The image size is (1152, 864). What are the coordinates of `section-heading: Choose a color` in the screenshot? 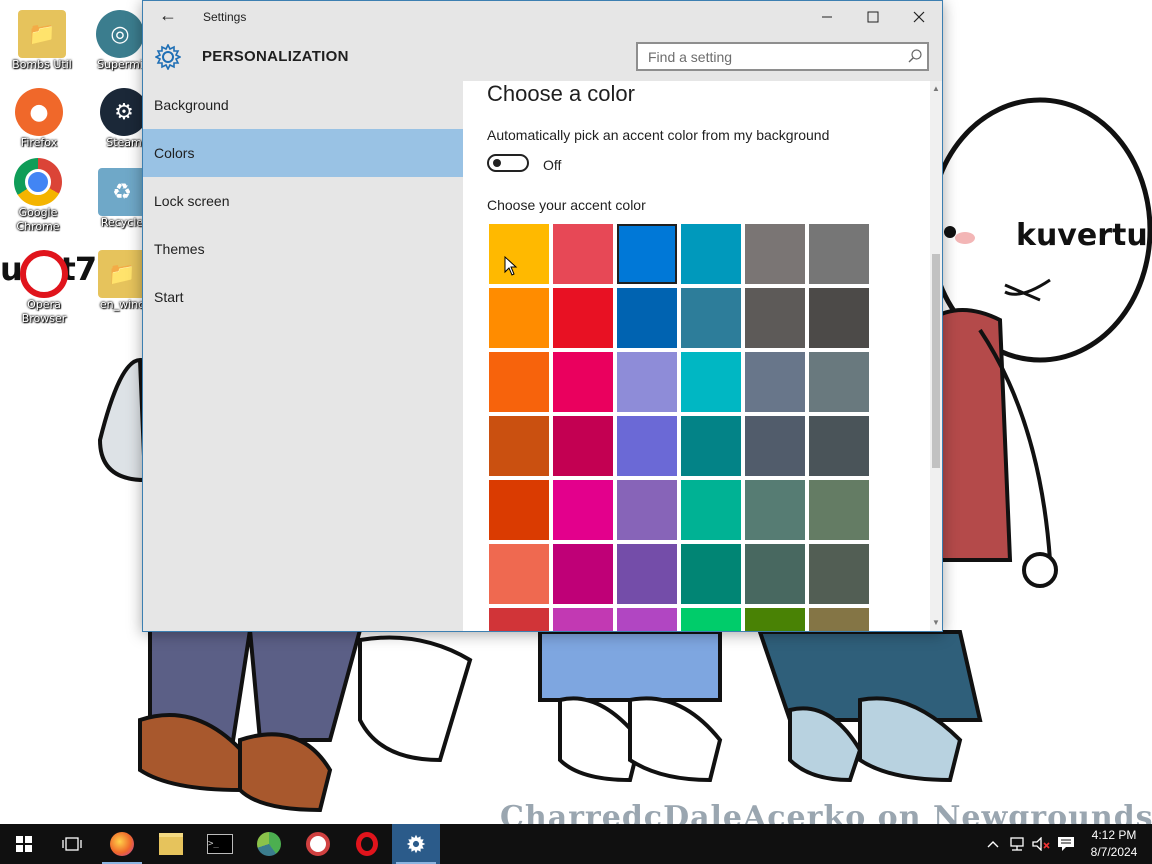 It's located at (561, 93).